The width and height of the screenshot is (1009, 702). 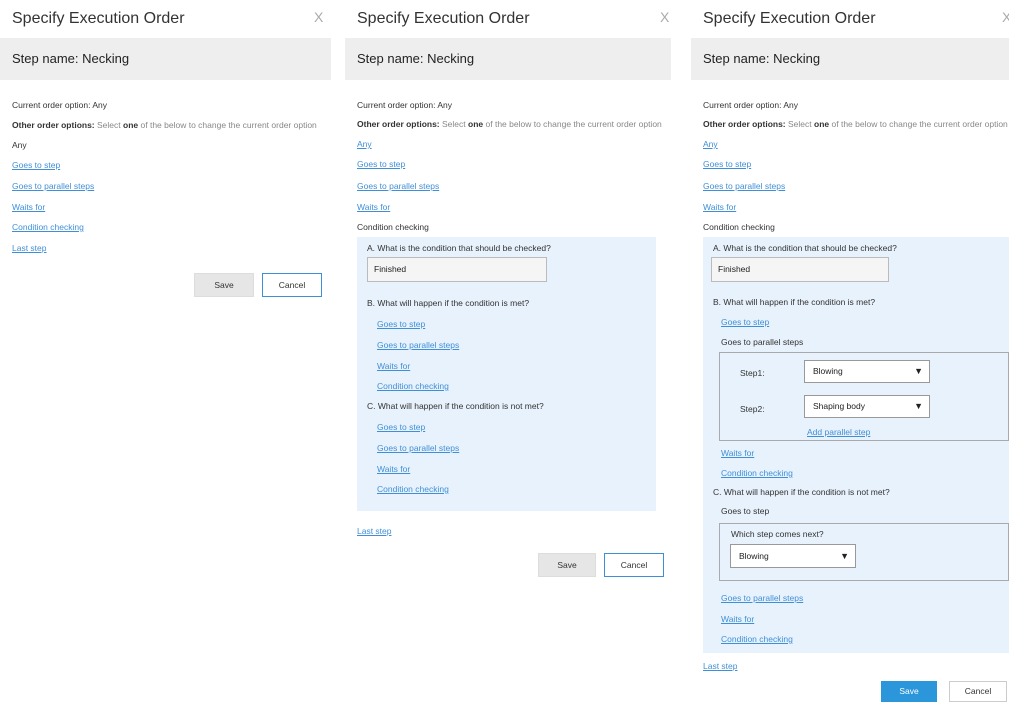 What do you see at coordinates (867, 371) in the screenshot?
I see `step1-select: Blowing ▼` at bounding box center [867, 371].